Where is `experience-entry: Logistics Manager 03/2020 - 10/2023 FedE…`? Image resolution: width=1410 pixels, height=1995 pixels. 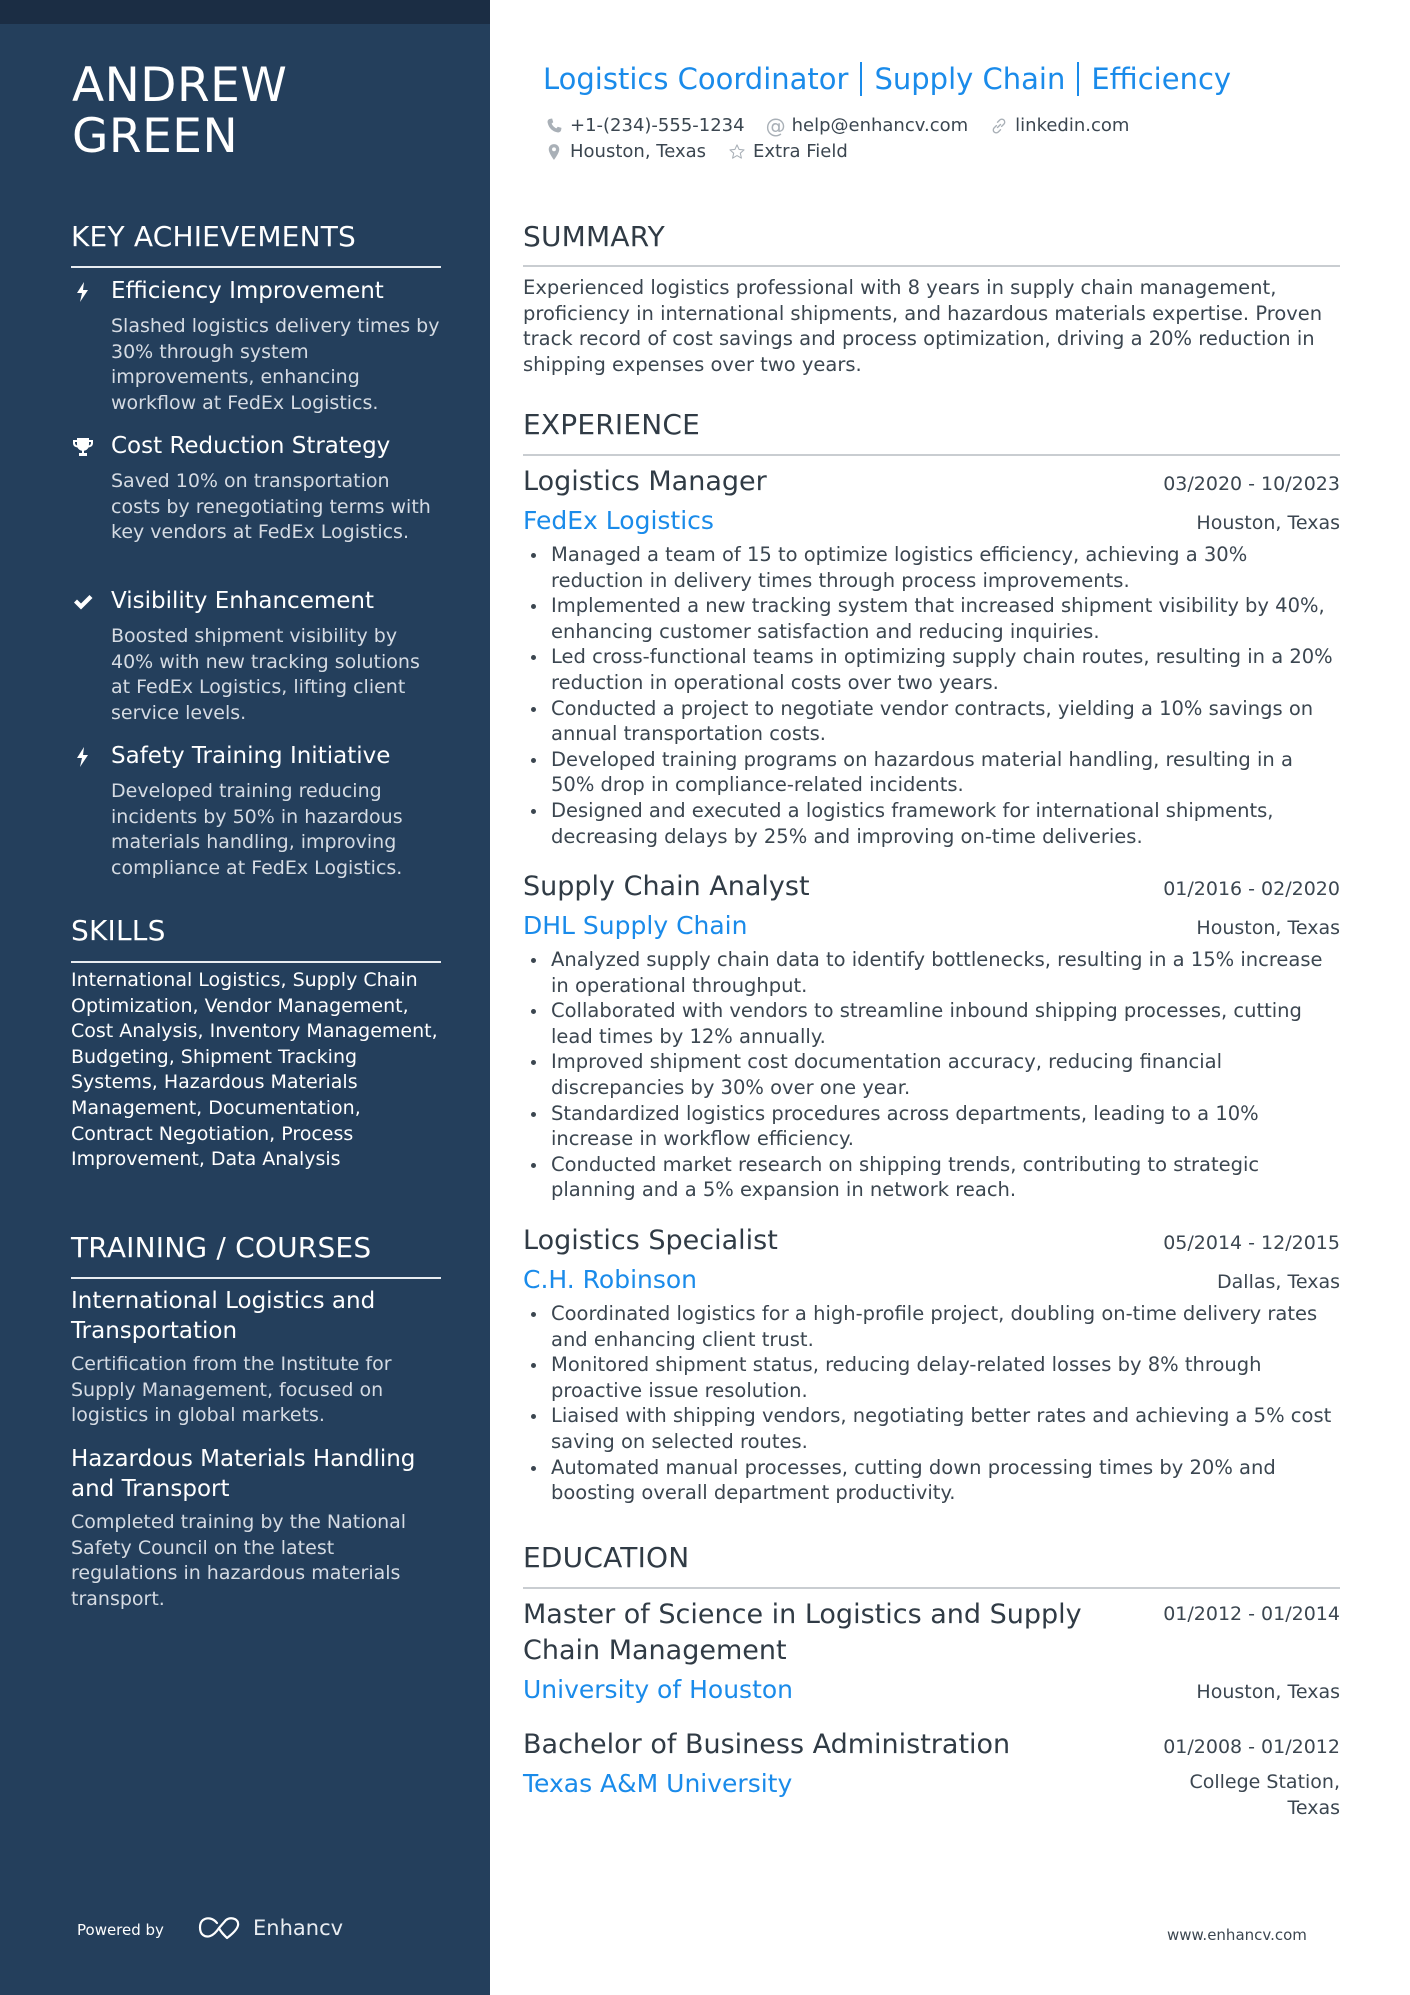 experience-entry: Logistics Manager 03/2020 - 10/2023 FedE… is located at coordinates (931, 656).